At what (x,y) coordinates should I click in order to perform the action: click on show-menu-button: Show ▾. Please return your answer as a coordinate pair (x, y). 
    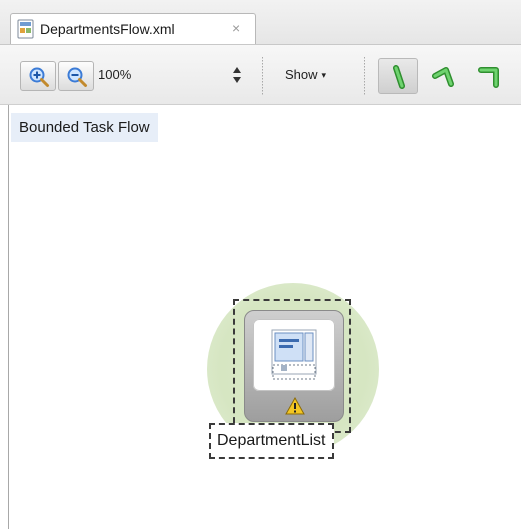
    Looking at the image, I should click on (305, 74).